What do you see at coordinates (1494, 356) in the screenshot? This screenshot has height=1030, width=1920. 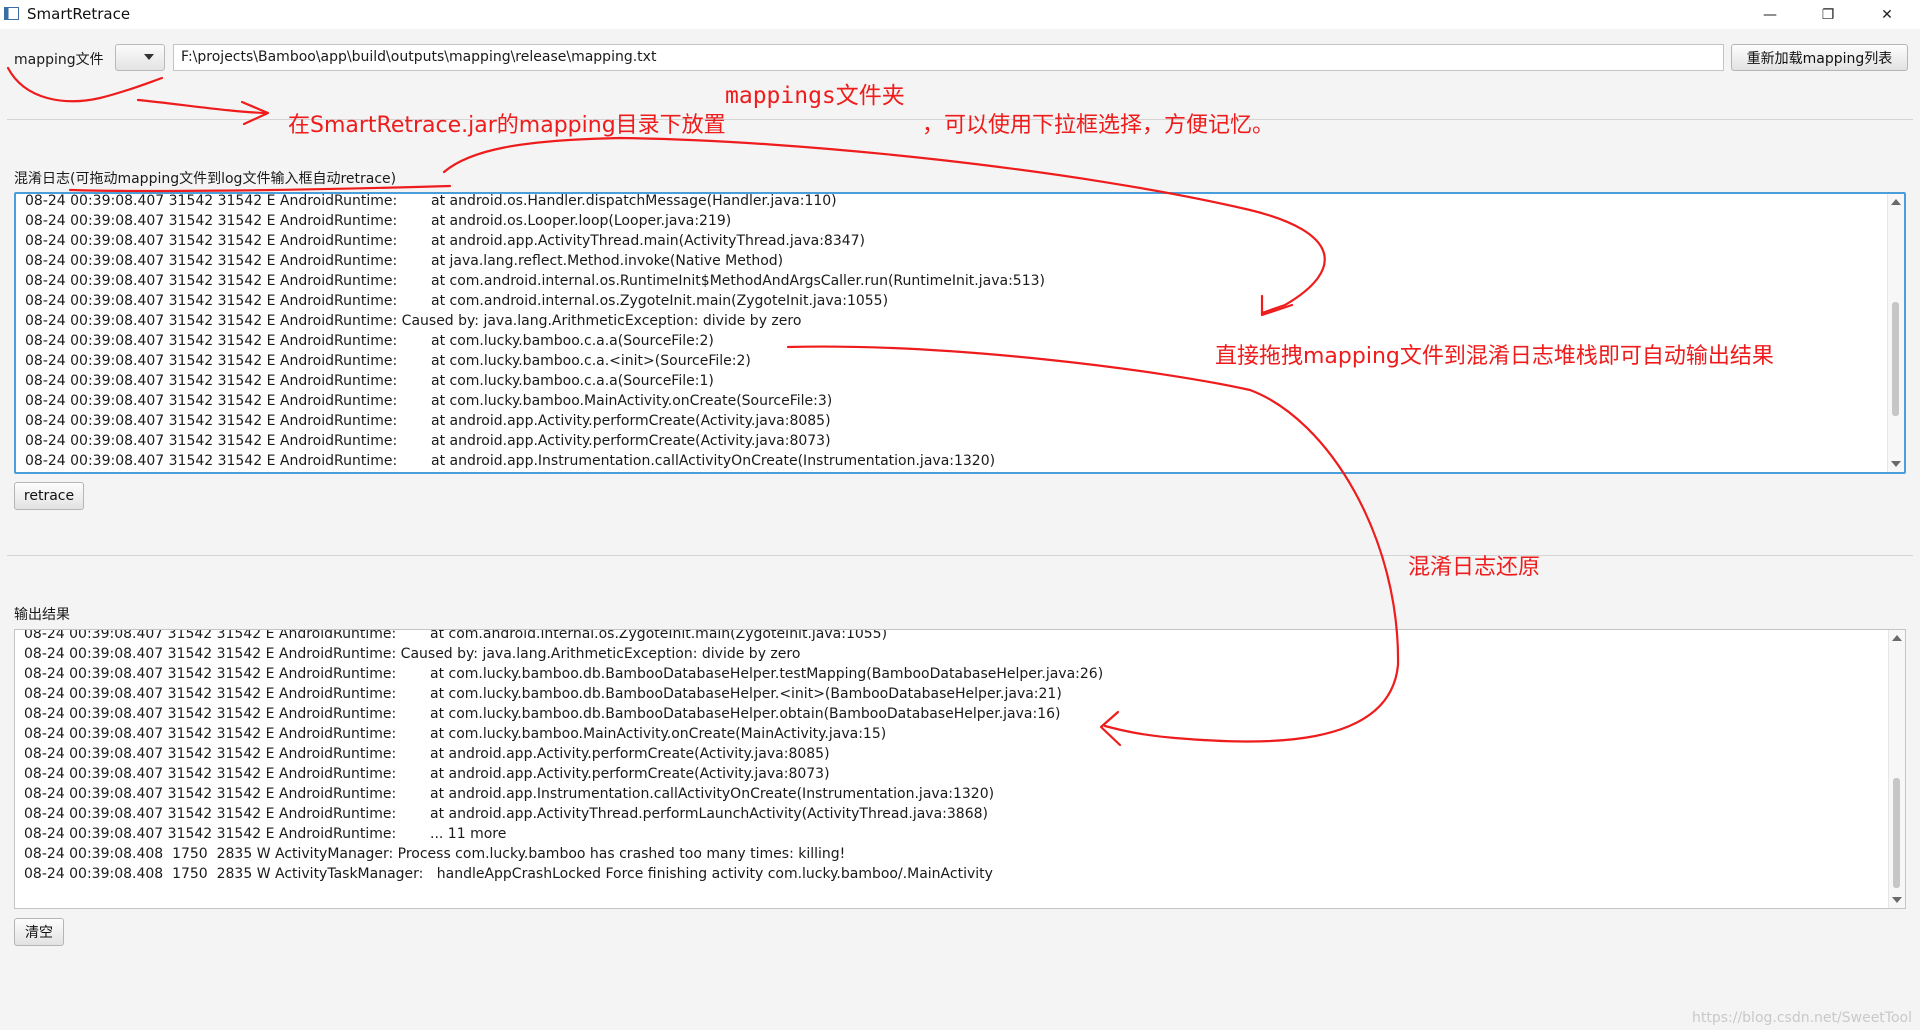 I see `drag-hint-annotation: 直接拖拽mapping文件到混淆日志堆栈即可自动输出结果` at bounding box center [1494, 356].